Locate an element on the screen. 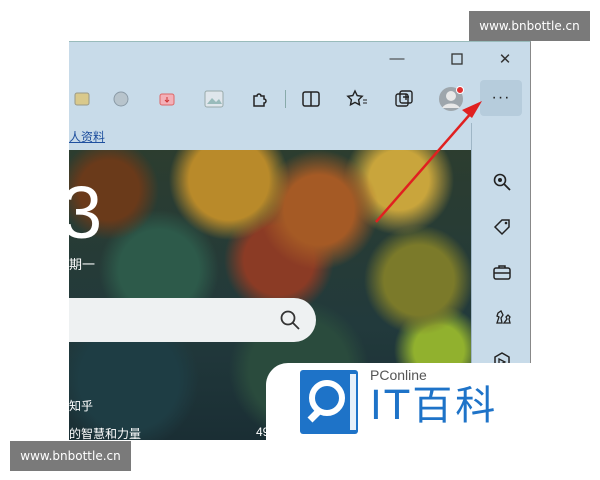 This screenshot has height=480, width=600. profile-avatar-icon is located at coordinates (451, 99).